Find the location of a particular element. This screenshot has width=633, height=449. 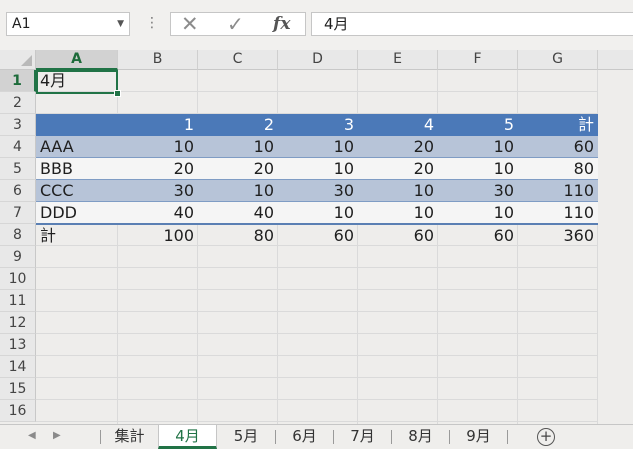

cell-f3: 5 is located at coordinates (478, 125).